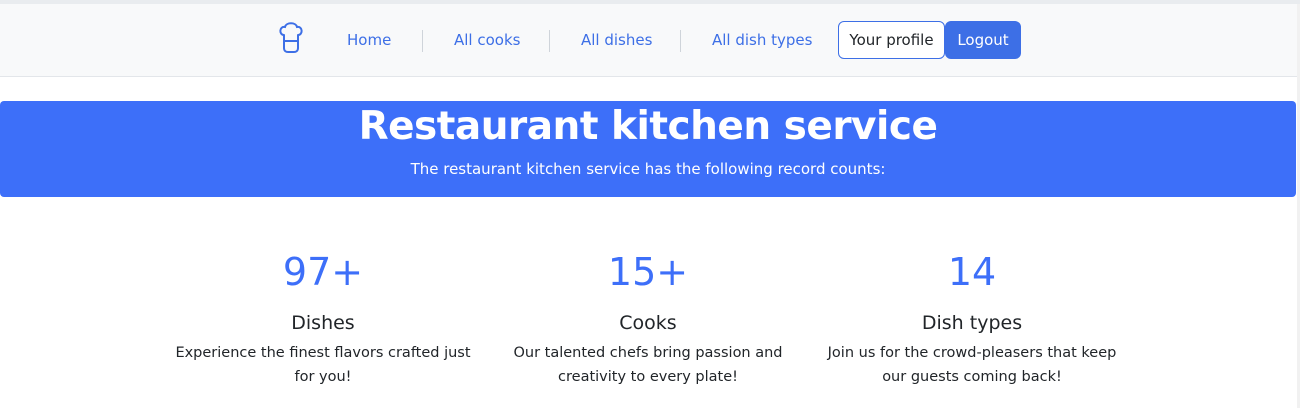 The image size is (1300, 408). What do you see at coordinates (983, 40) in the screenshot?
I see `logout-button: Logout` at bounding box center [983, 40].